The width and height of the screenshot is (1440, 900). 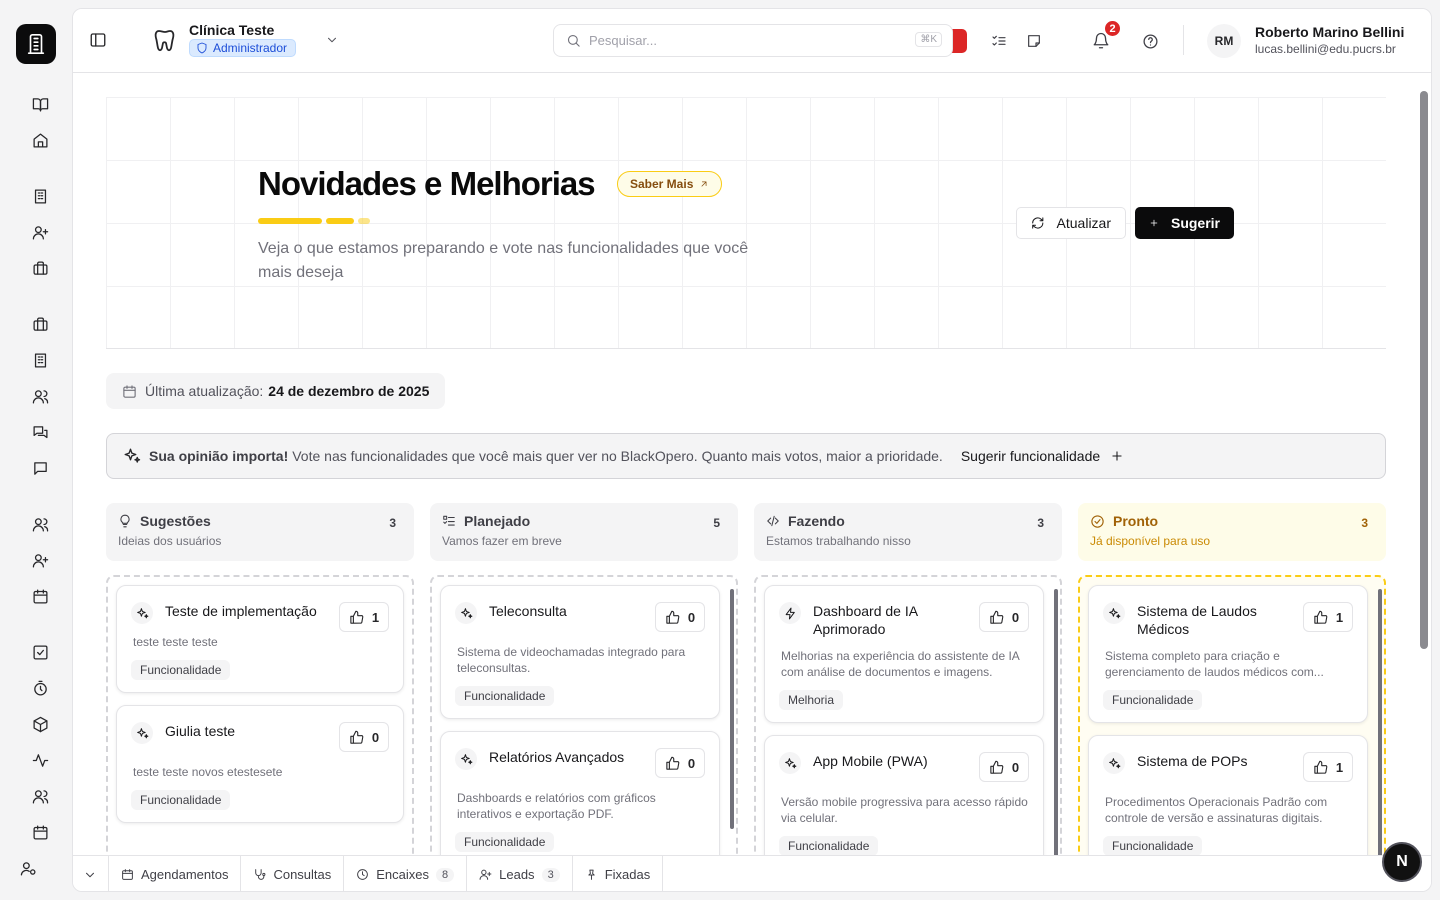 What do you see at coordinates (40, 760) in the screenshot?
I see `activity-icon` at bounding box center [40, 760].